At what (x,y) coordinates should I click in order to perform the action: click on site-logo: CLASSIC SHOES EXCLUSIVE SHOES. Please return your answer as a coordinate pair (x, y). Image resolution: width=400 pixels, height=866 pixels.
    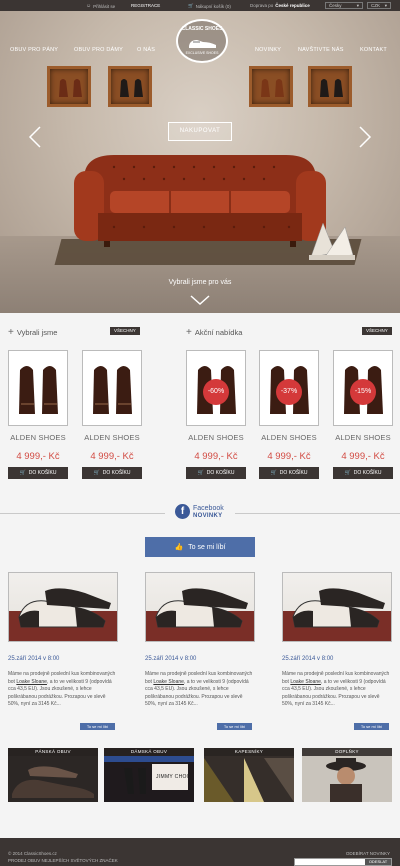
    Looking at the image, I should click on (202, 41).